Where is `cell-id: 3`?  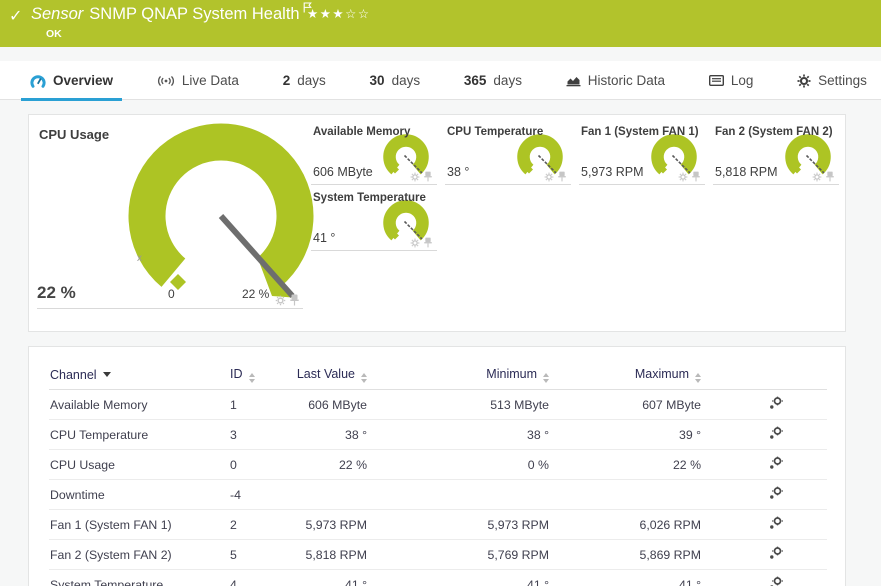 cell-id: 3 is located at coordinates (254, 434).